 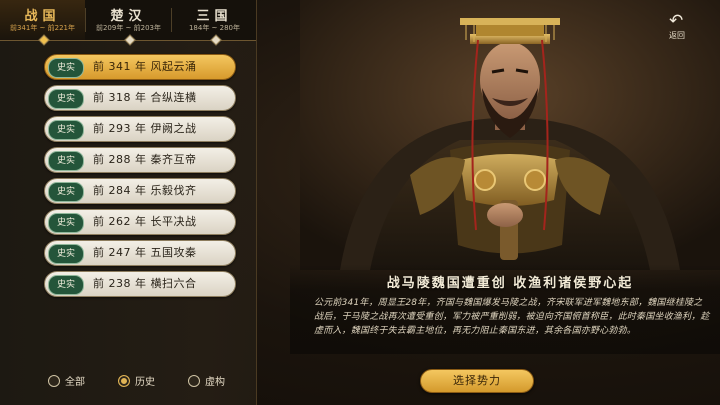 I want to click on filter-label: 全部, so click(x=75, y=382).